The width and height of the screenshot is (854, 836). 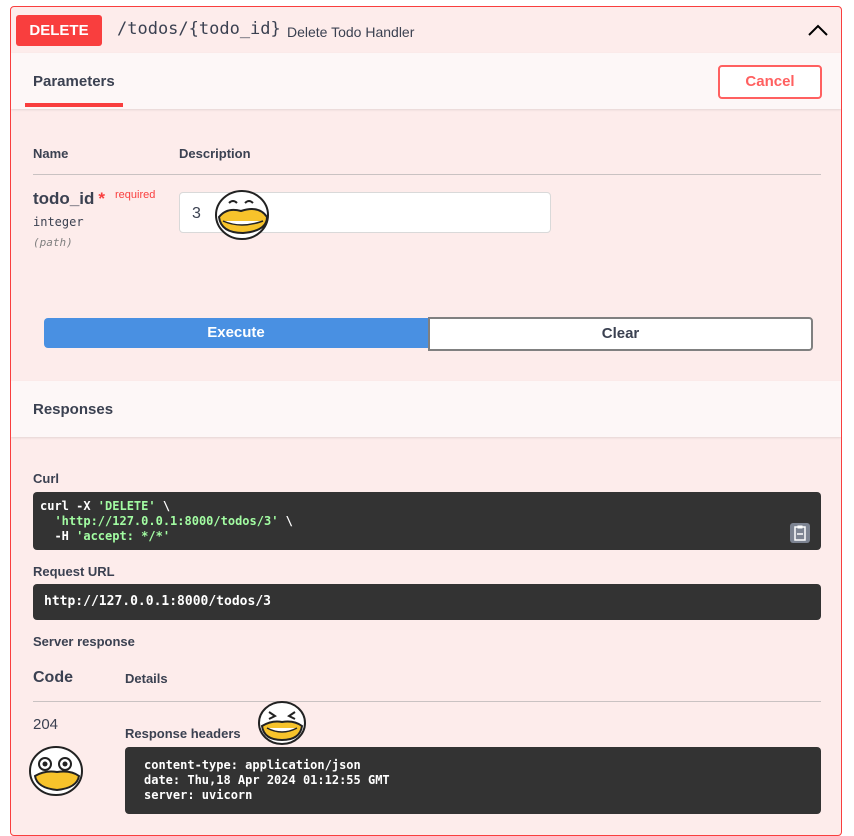 What do you see at coordinates (47, 521) in the screenshot?
I see `curl-text` at bounding box center [47, 521].